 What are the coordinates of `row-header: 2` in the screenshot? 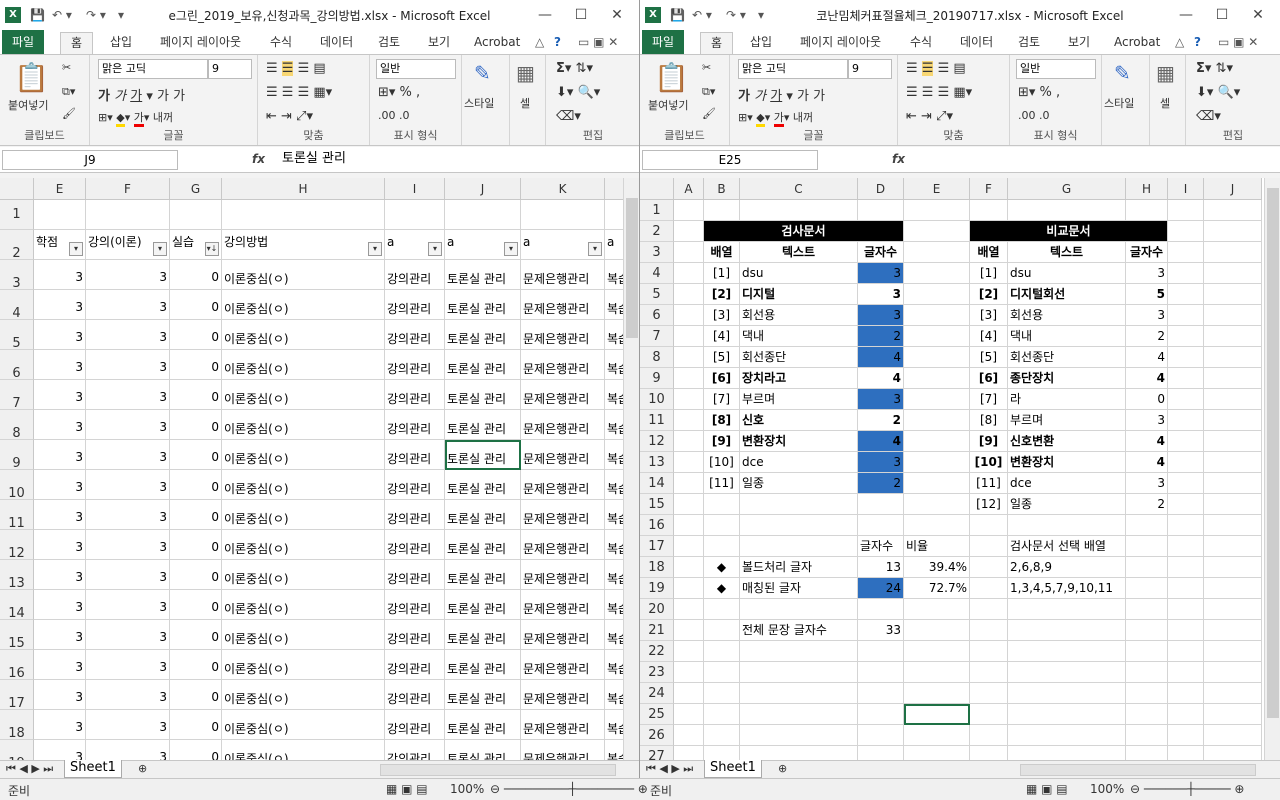 It's located at (17, 245).